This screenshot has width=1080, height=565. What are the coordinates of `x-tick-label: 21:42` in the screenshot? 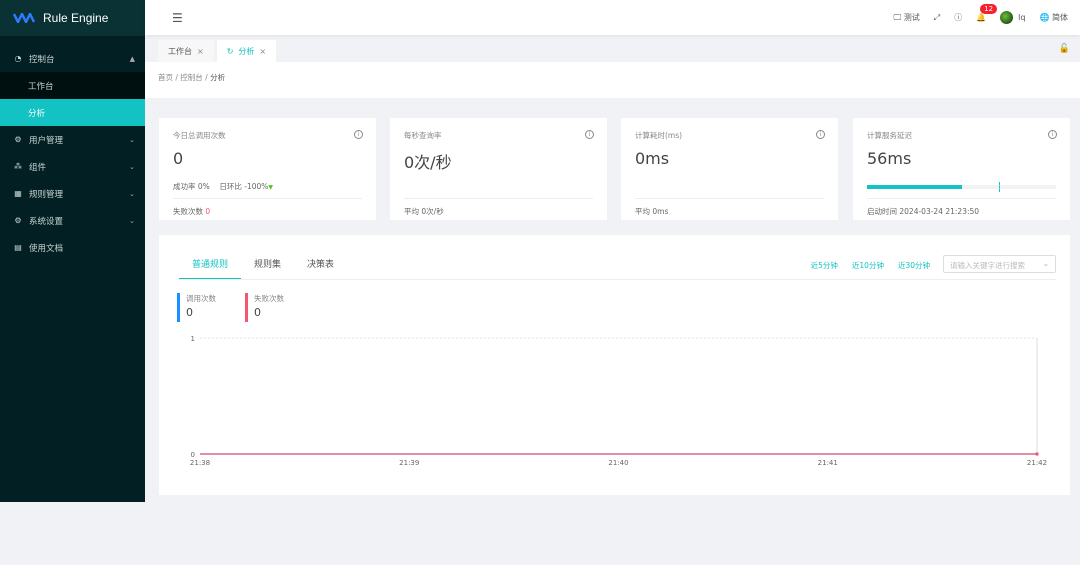 It's located at (1037, 463).